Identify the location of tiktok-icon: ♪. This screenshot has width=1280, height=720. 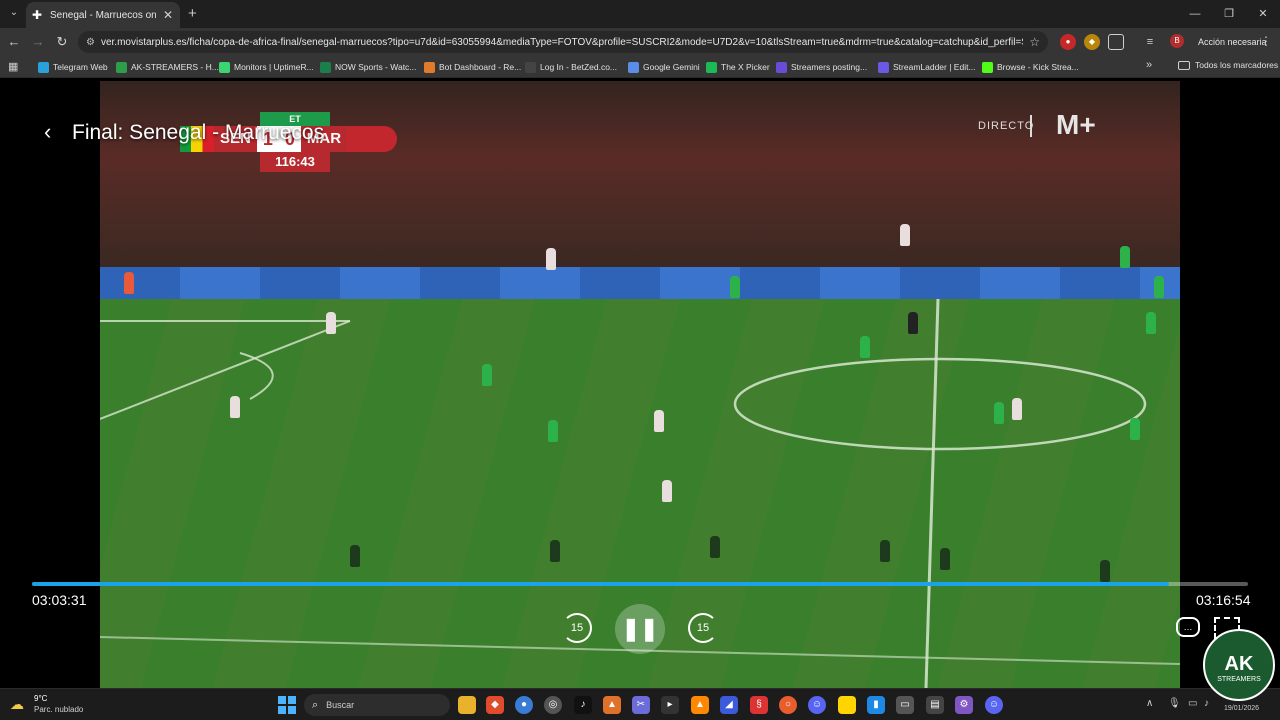
(583, 705).